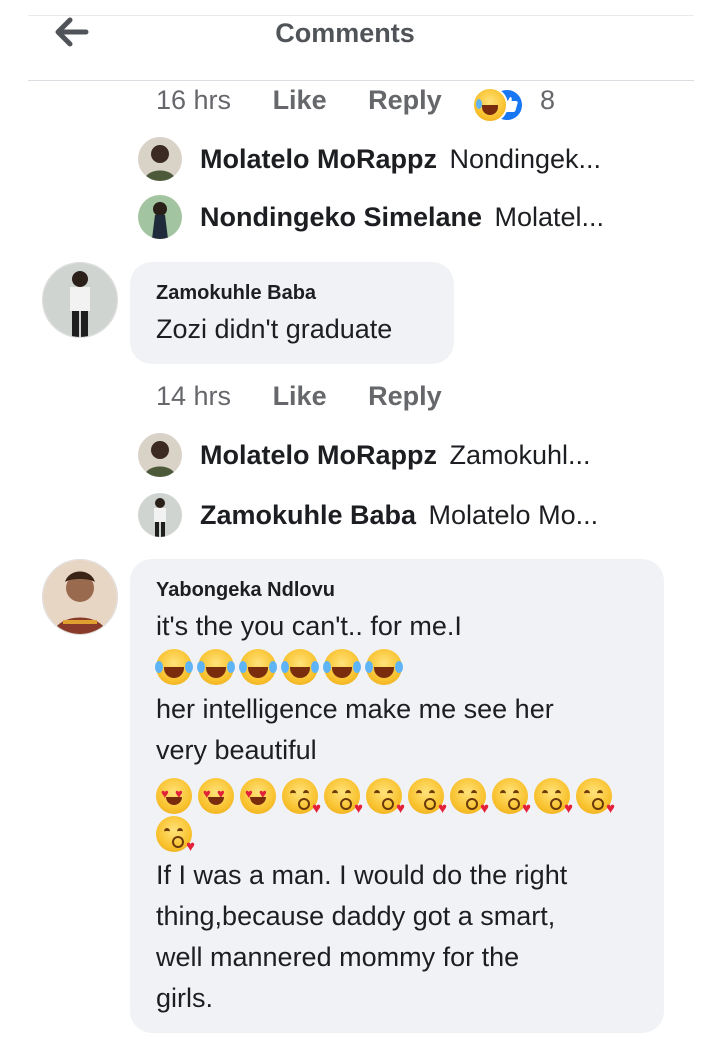 This screenshot has height=1045, width=720. Describe the element at coordinates (341, 217) in the screenshot. I see `reply-author: Nondingeko Simelane` at that location.